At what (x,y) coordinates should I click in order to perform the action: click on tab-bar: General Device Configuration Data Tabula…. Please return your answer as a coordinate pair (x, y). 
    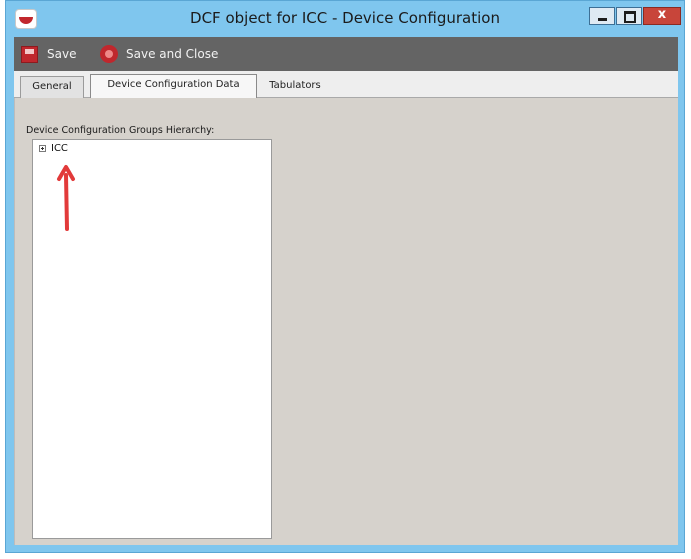
    Looking at the image, I should click on (346, 84).